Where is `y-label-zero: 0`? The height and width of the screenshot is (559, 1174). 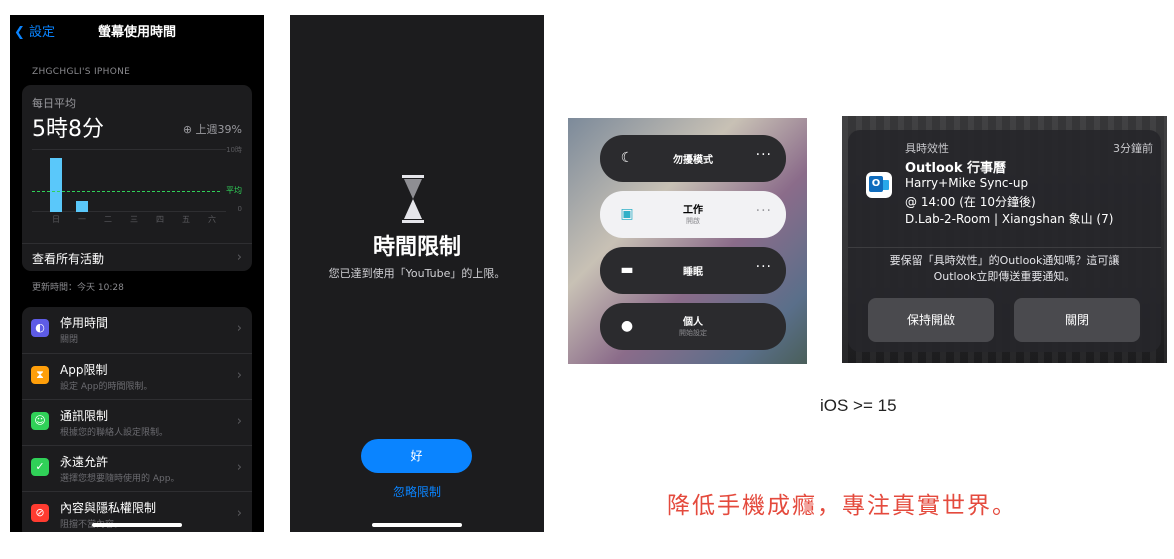
y-label-zero: 0 is located at coordinates (239, 209).